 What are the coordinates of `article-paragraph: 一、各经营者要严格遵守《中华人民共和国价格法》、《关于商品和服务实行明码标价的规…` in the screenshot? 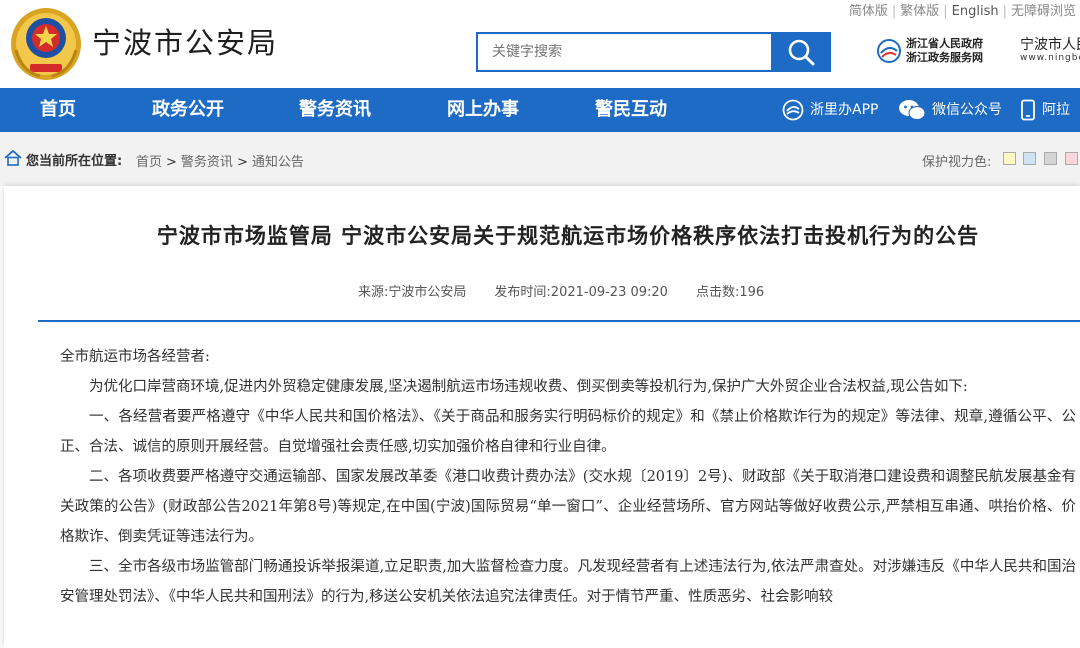 It's located at (568, 432).